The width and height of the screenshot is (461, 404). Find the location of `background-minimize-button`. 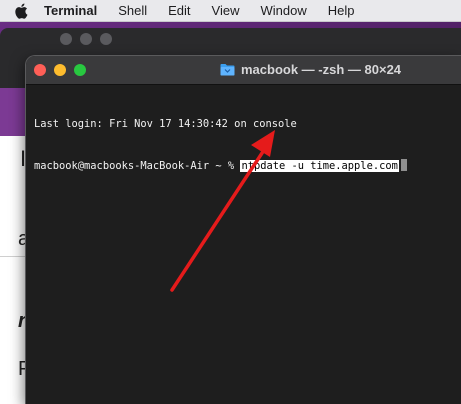

background-minimize-button is located at coordinates (86, 39).